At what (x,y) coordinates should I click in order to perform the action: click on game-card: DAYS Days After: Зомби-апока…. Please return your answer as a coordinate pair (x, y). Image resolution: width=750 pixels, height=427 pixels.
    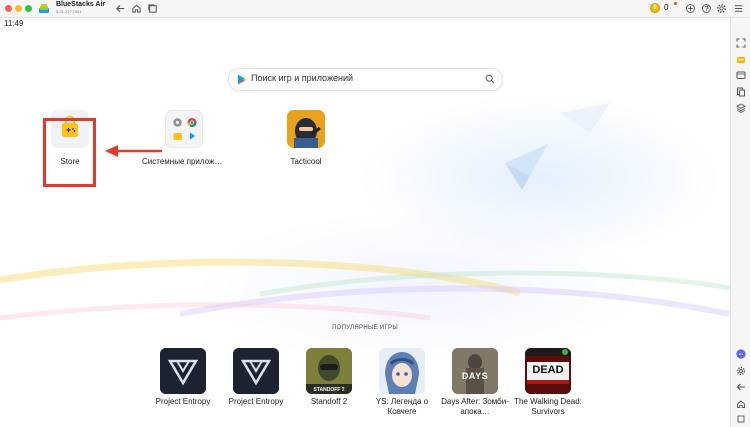
    Looking at the image, I should click on (475, 382).